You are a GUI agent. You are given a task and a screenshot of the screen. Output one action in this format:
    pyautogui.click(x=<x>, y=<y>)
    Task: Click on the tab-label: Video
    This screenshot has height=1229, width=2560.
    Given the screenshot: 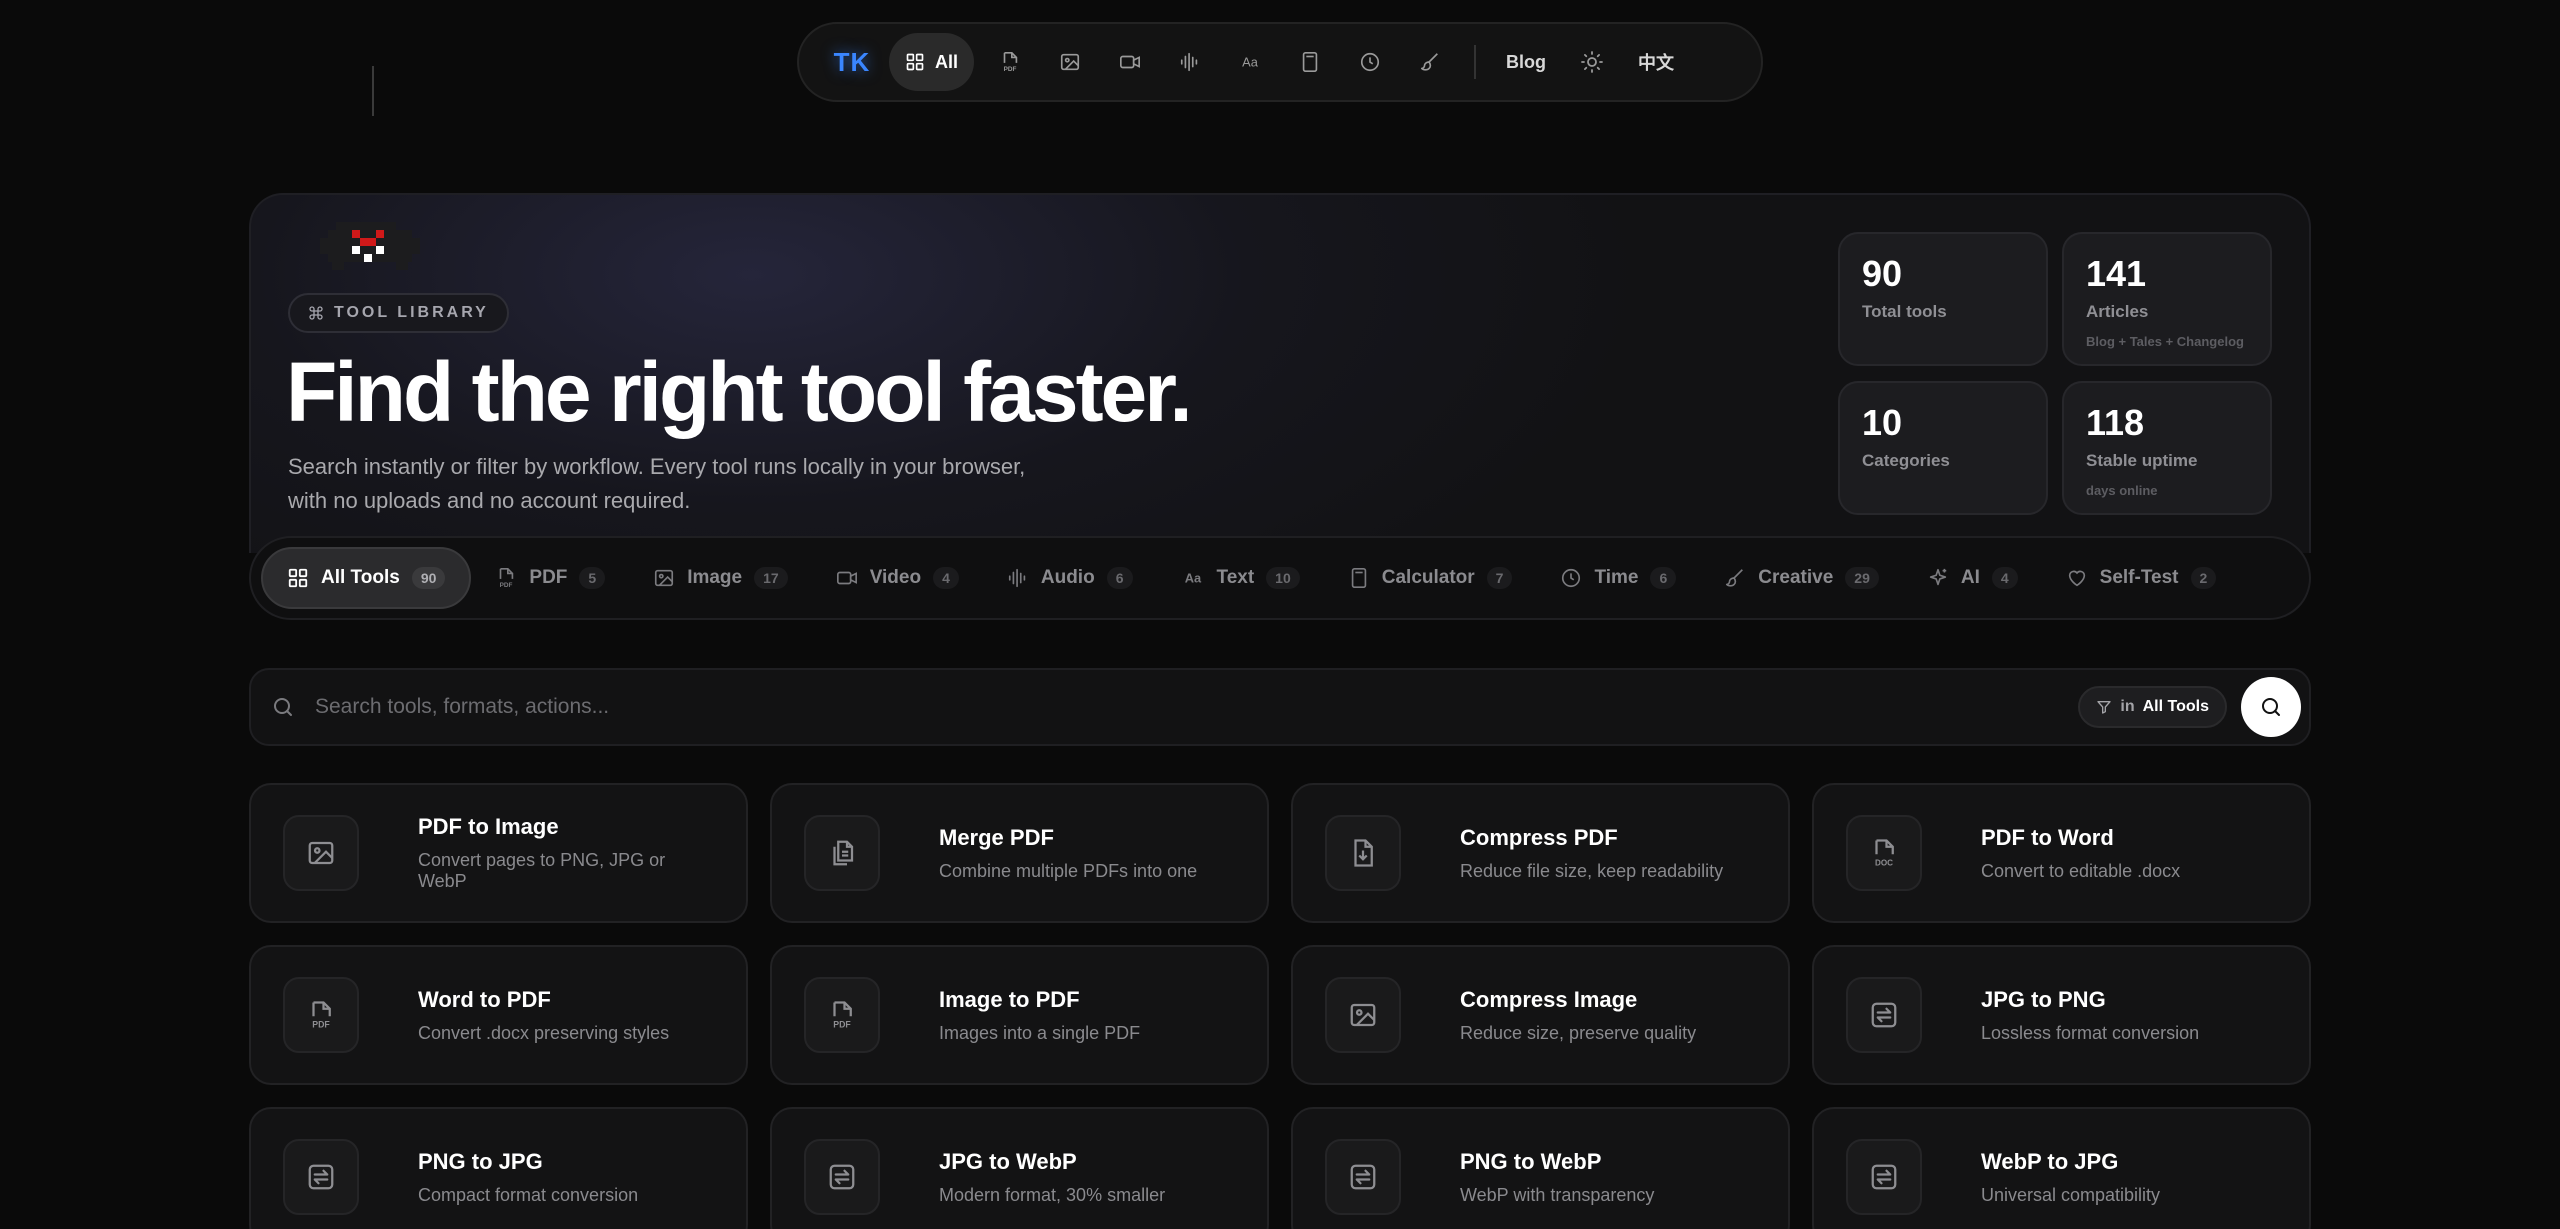 What is the action you would take?
    pyautogui.click(x=895, y=577)
    